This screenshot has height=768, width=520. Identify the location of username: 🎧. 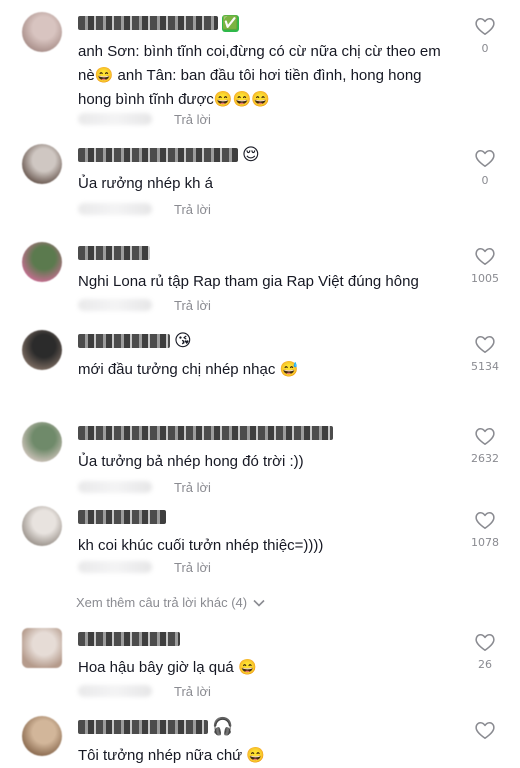
(155, 727).